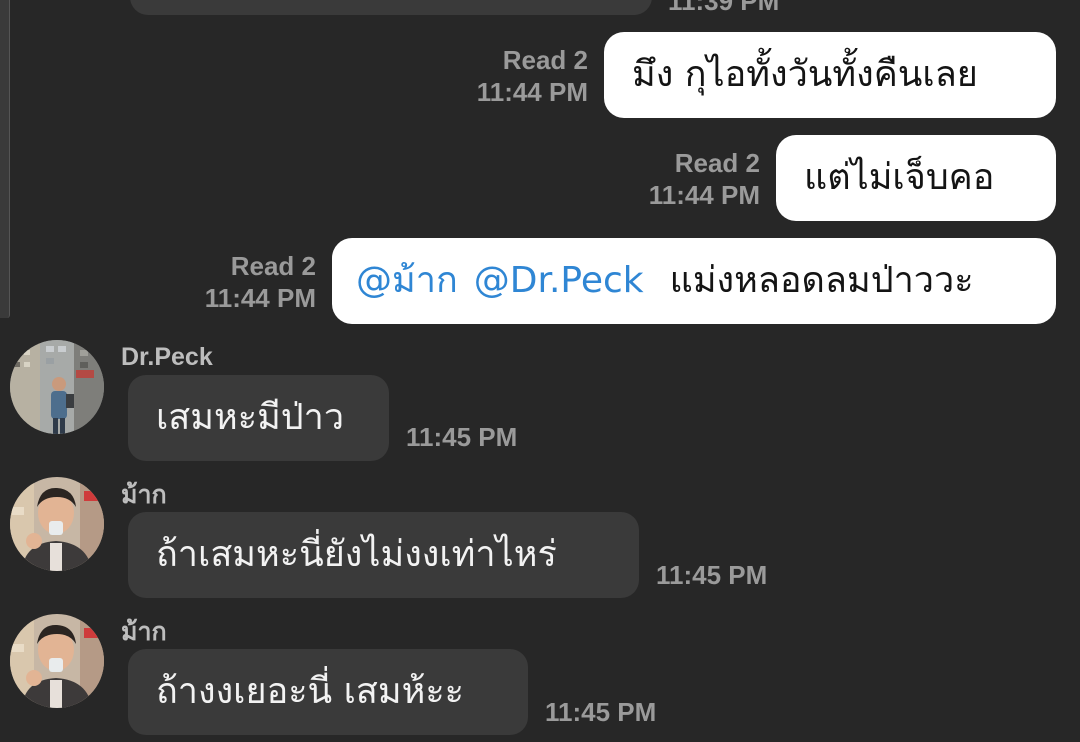 This screenshot has height=742, width=1080. Describe the element at coordinates (821, 280) in the screenshot. I see `message-text: แม่งหลอดลมป่าววะ` at that location.